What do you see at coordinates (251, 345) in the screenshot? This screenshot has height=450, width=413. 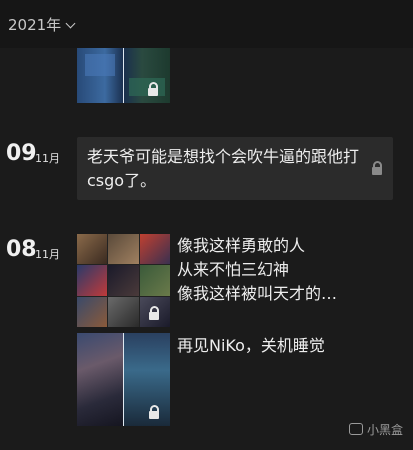 I see `post-text: 再见NiKo，关机睡觉` at bounding box center [251, 345].